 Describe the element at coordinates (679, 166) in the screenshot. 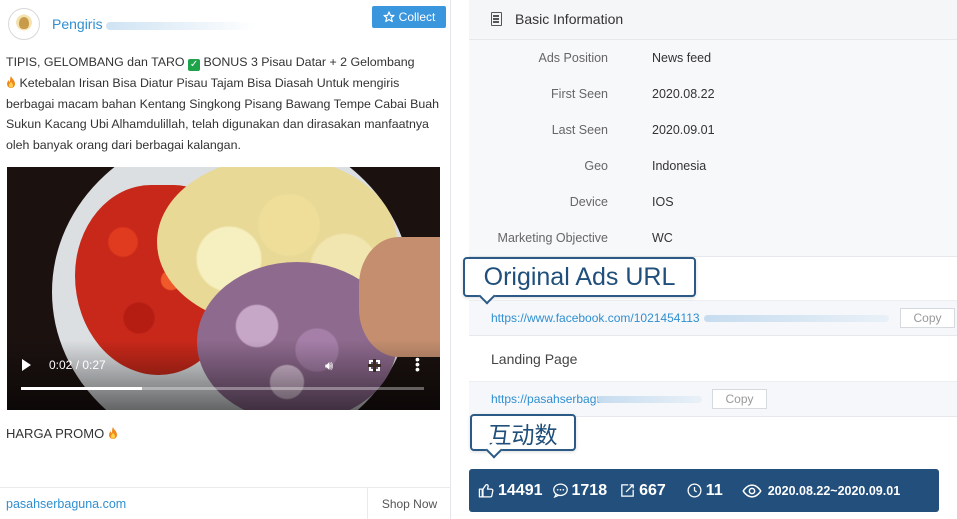

I see `info-value: Indonesia` at that location.